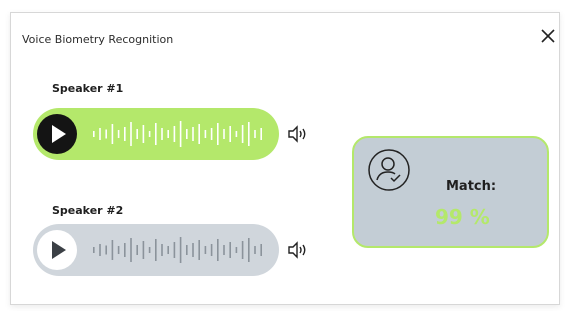 The height and width of the screenshot is (311, 566). What do you see at coordinates (462, 217) in the screenshot?
I see `match-percentage: 99 %` at bounding box center [462, 217].